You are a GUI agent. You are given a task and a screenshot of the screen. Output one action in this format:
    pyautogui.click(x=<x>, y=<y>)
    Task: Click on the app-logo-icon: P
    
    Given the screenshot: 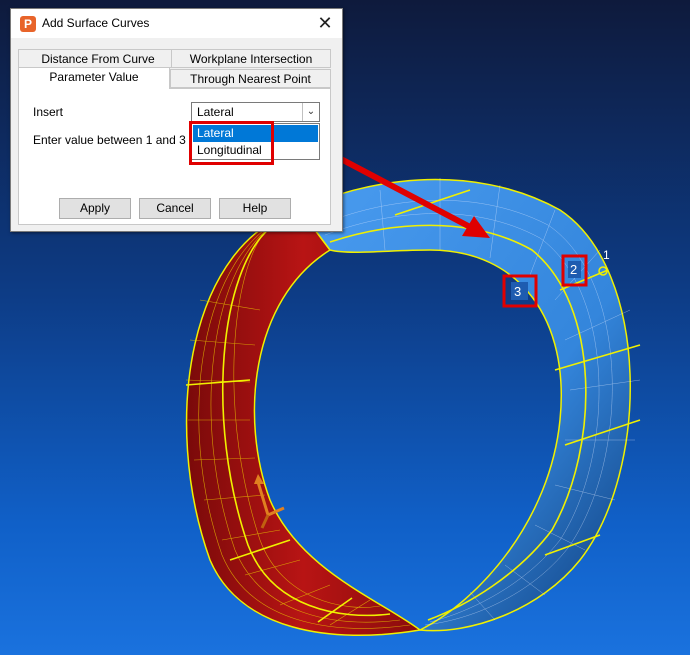 What is the action you would take?
    pyautogui.click(x=28, y=24)
    